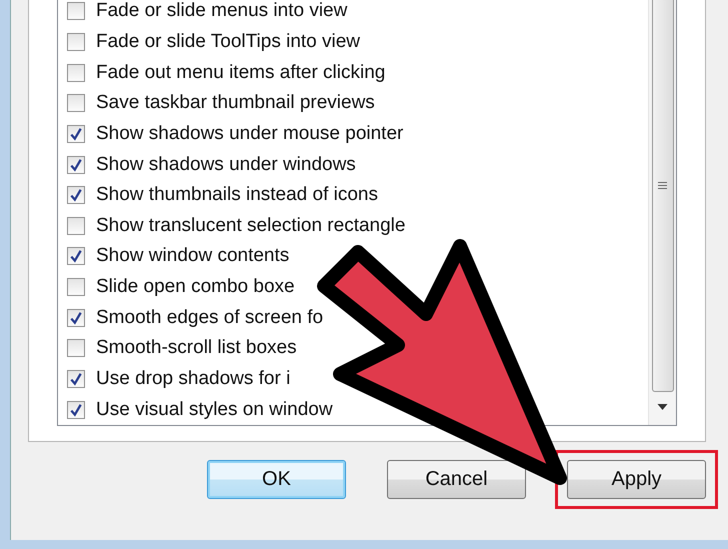 This screenshot has width=728, height=549. Describe the element at coordinates (174, 379) in the screenshot. I see `option-item: Use drop shadows for i` at that location.